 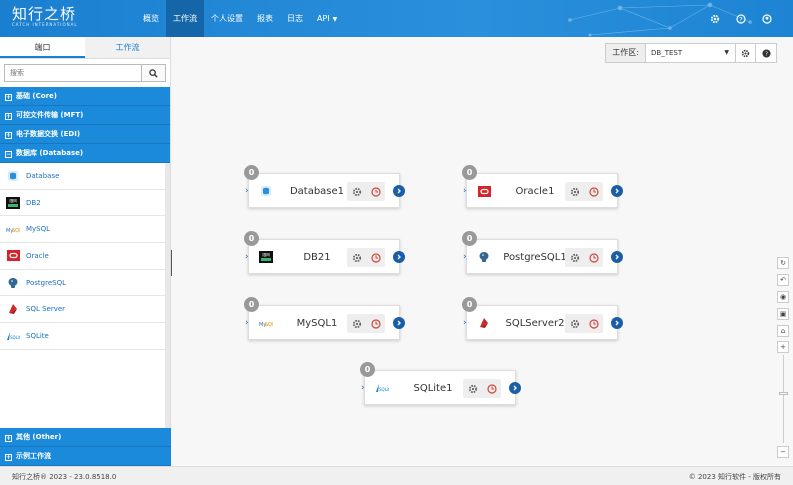 I want to click on zoom-in-icon: +, so click(x=783, y=347).